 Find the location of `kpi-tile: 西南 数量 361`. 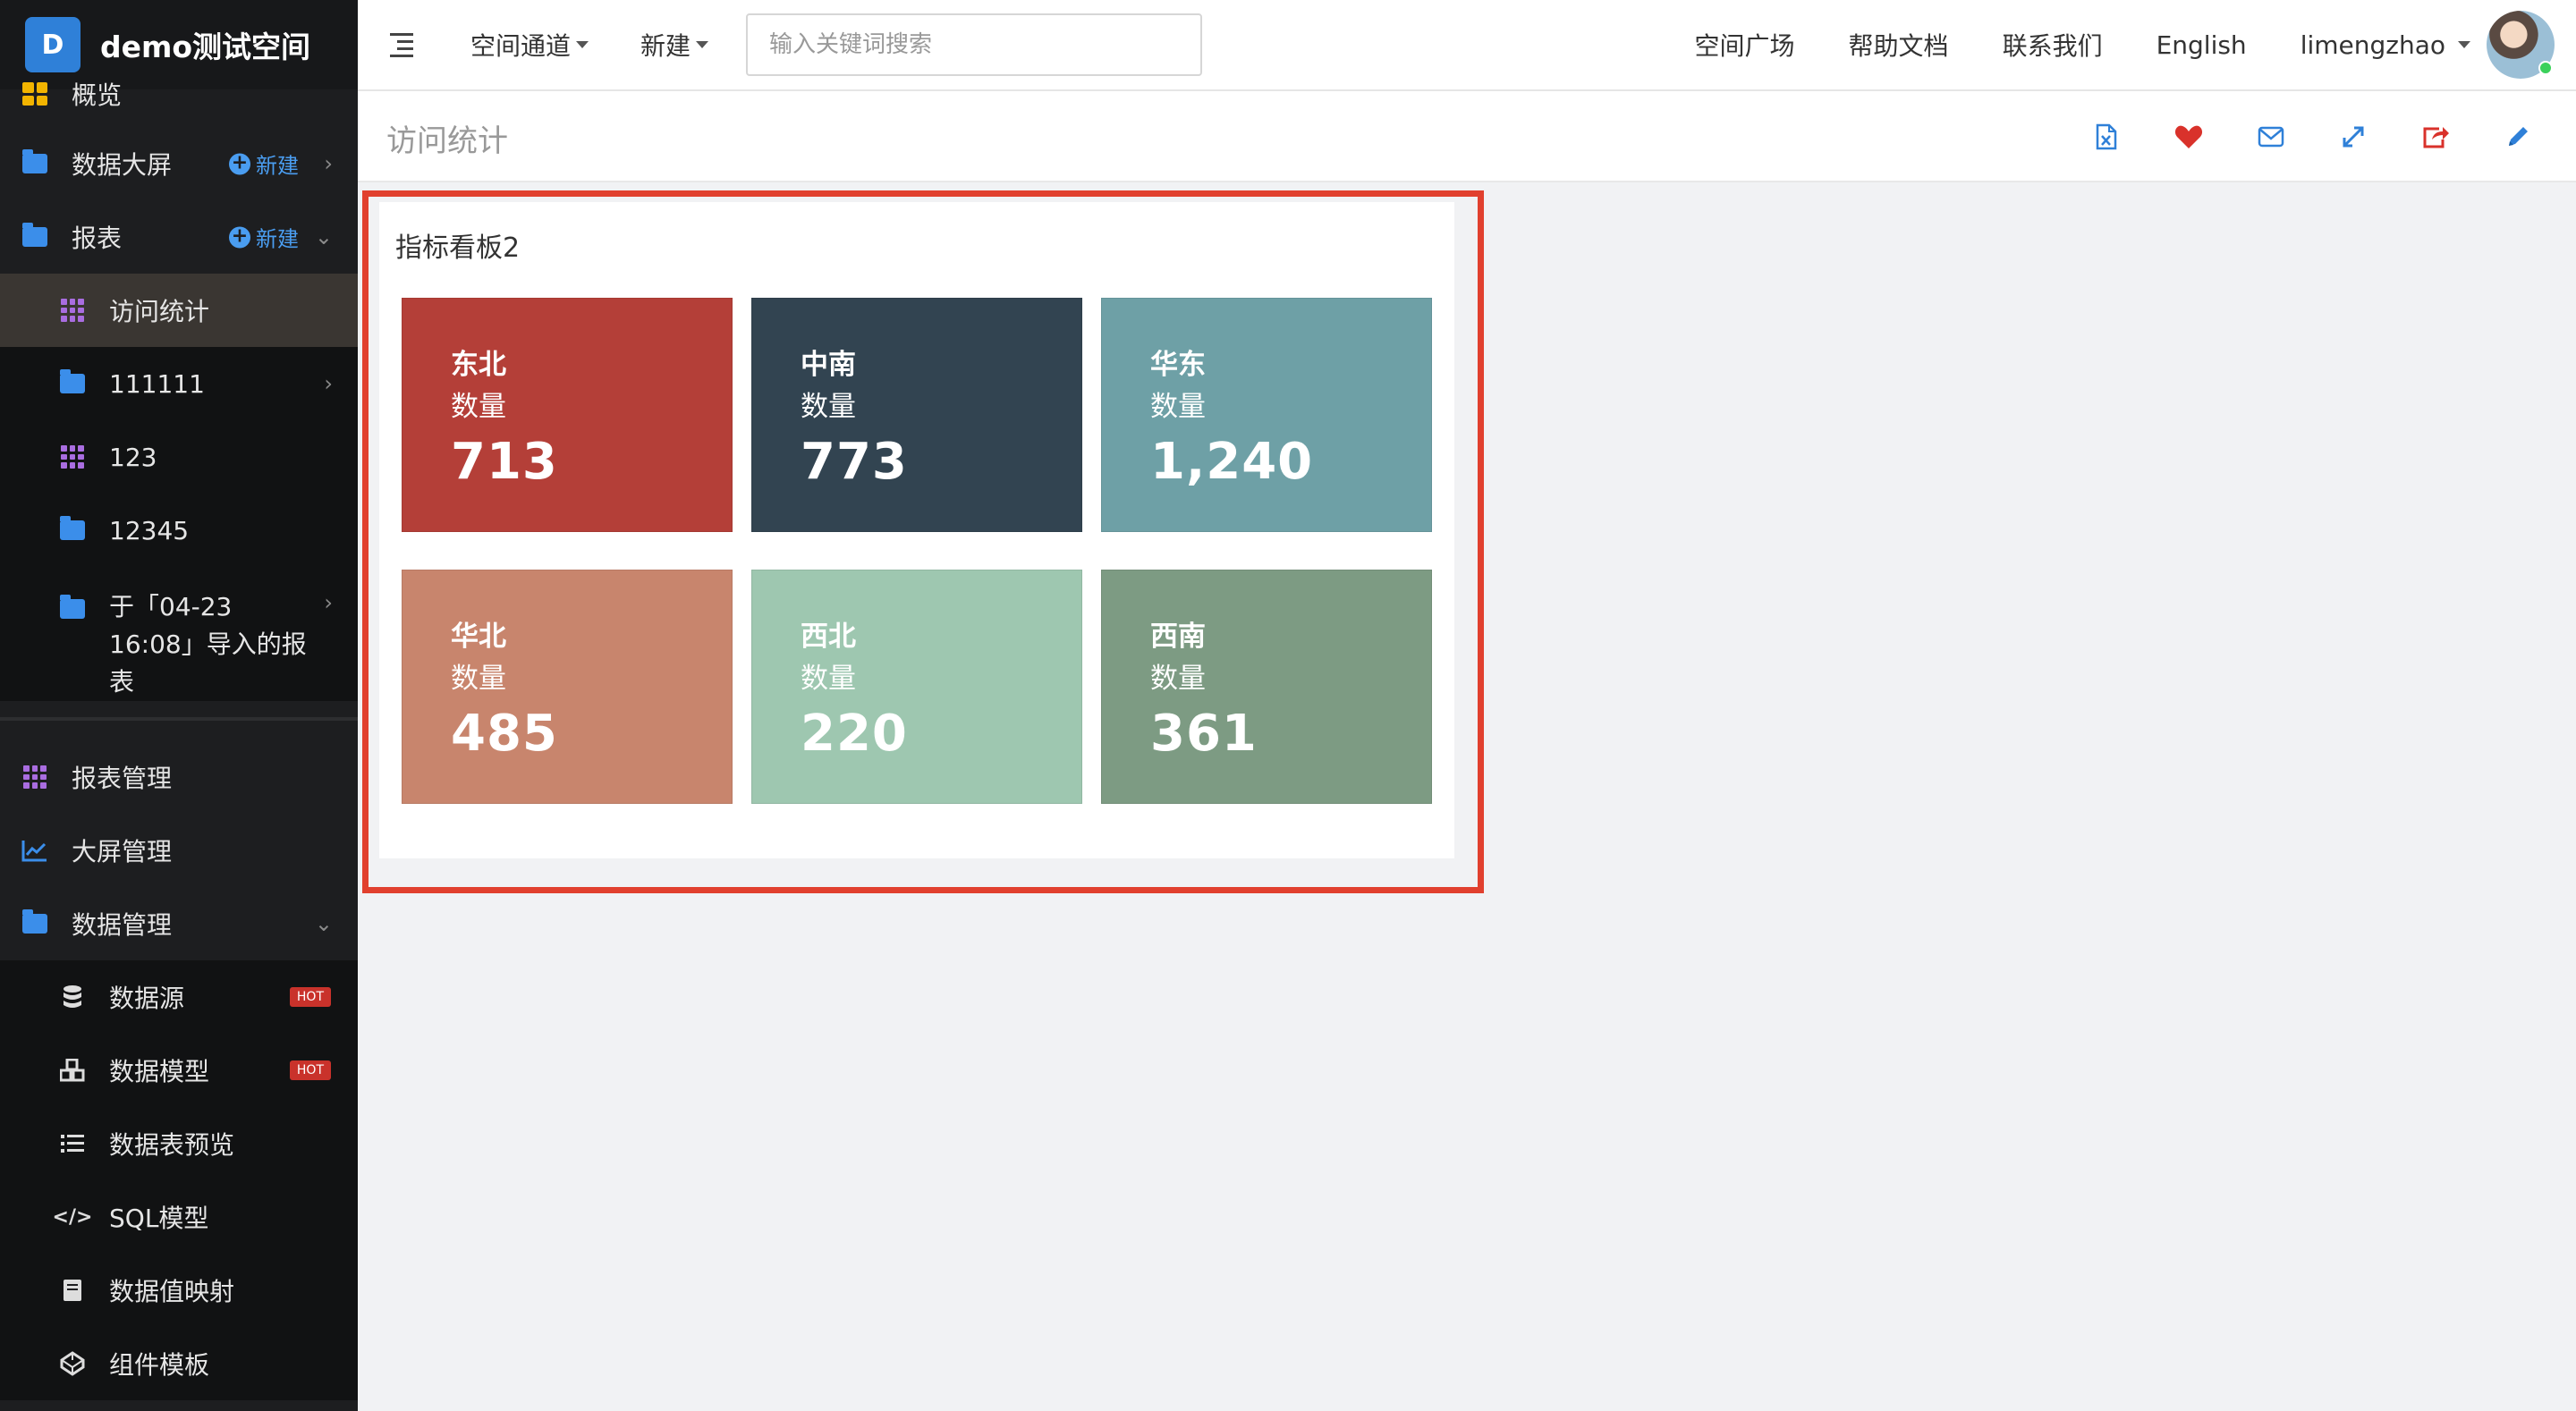

kpi-tile: 西南 数量 361 is located at coordinates (1266, 687).